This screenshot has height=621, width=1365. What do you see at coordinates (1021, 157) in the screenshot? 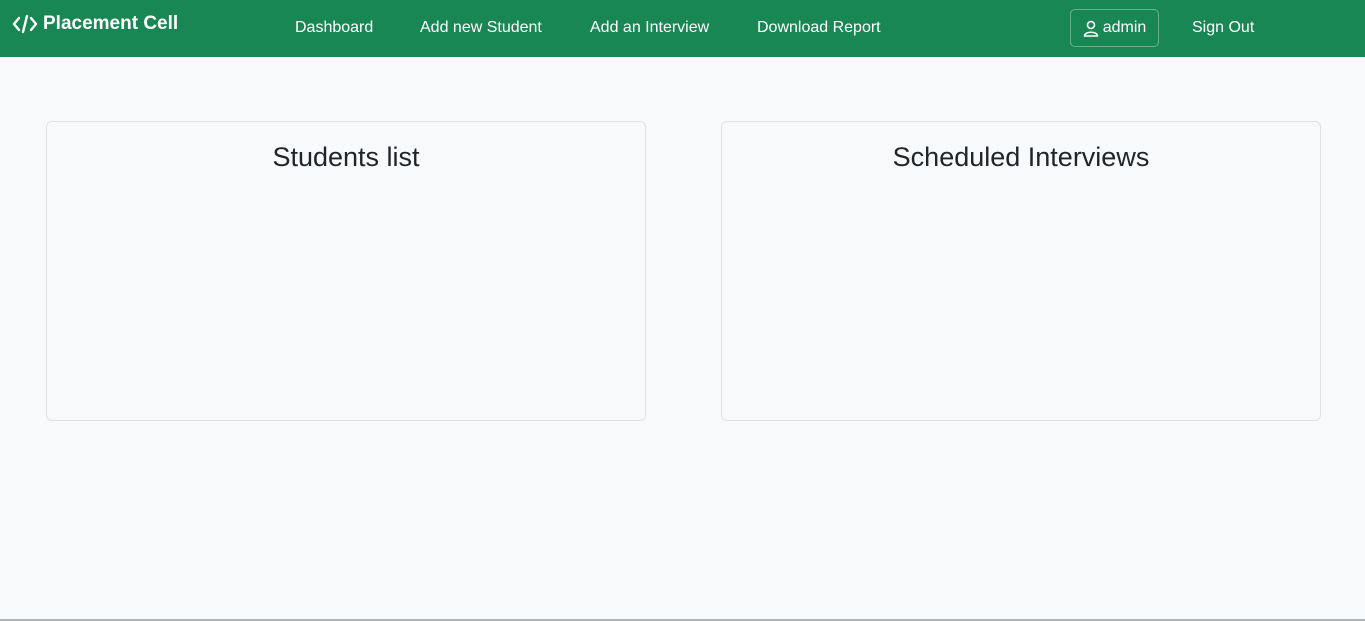
I see `scheduled-interviews-title: Scheduled Interviews` at bounding box center [1021, 157].